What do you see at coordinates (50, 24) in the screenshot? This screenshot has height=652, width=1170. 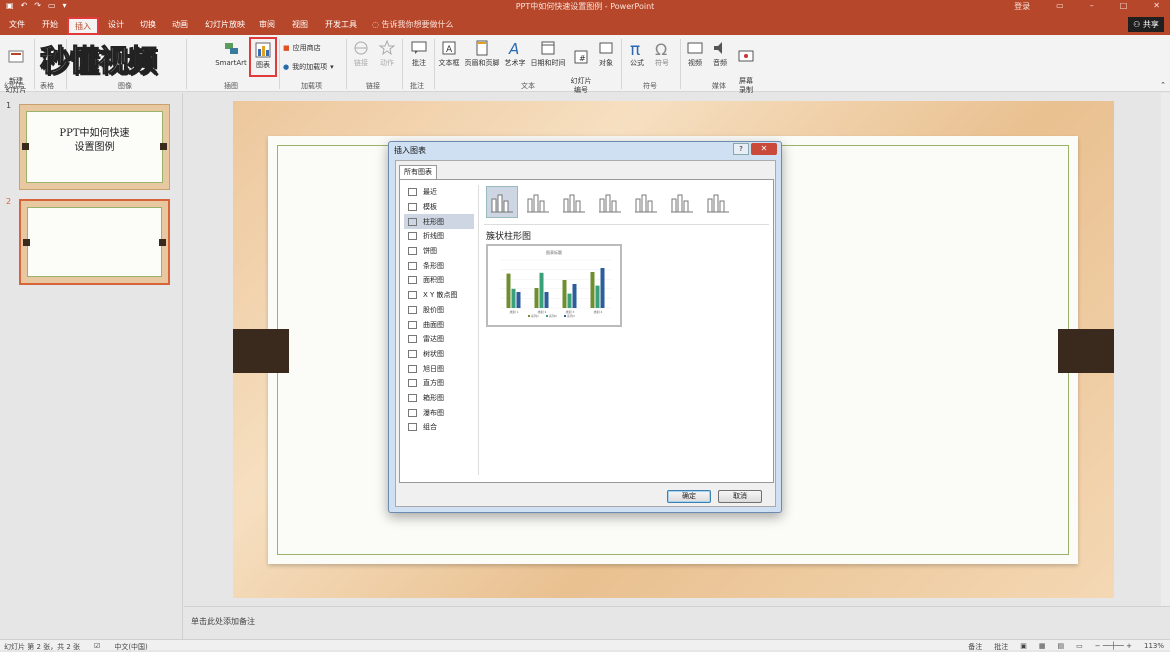 I see `tab-home: 开始` at bounding box center [50, 24].